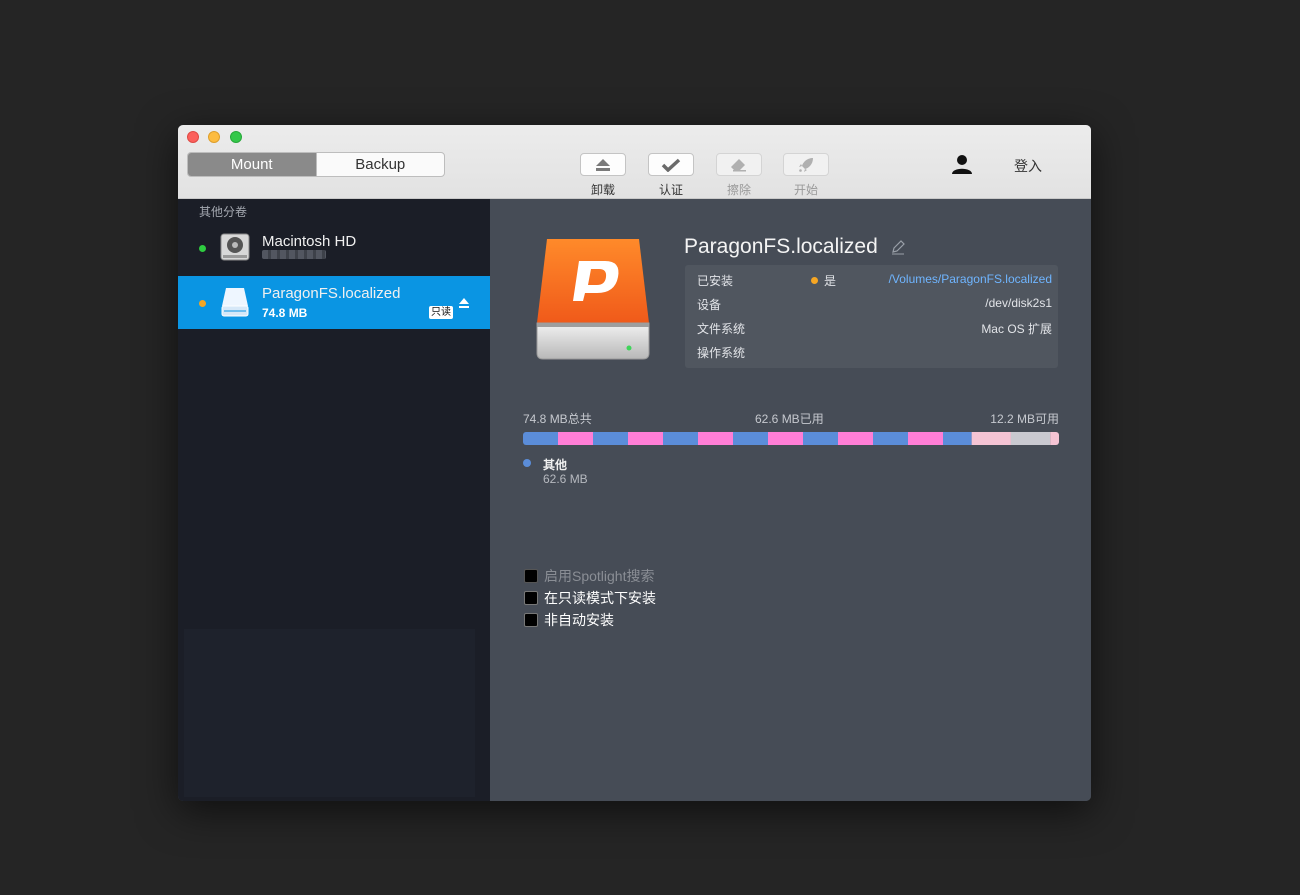  I want to click on erase-button-face, so click(739, 164).